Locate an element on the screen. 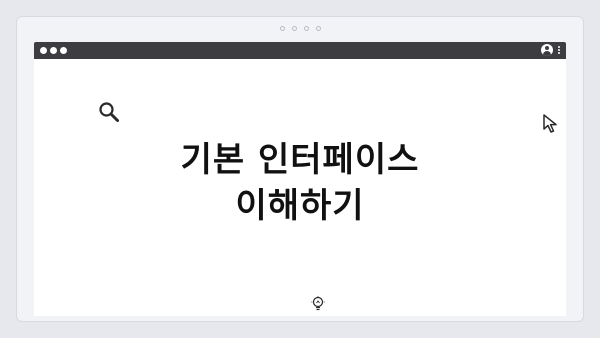 The height and width of the screenshot is (338, 600). page-indicator is located at coordinates (300, 28).